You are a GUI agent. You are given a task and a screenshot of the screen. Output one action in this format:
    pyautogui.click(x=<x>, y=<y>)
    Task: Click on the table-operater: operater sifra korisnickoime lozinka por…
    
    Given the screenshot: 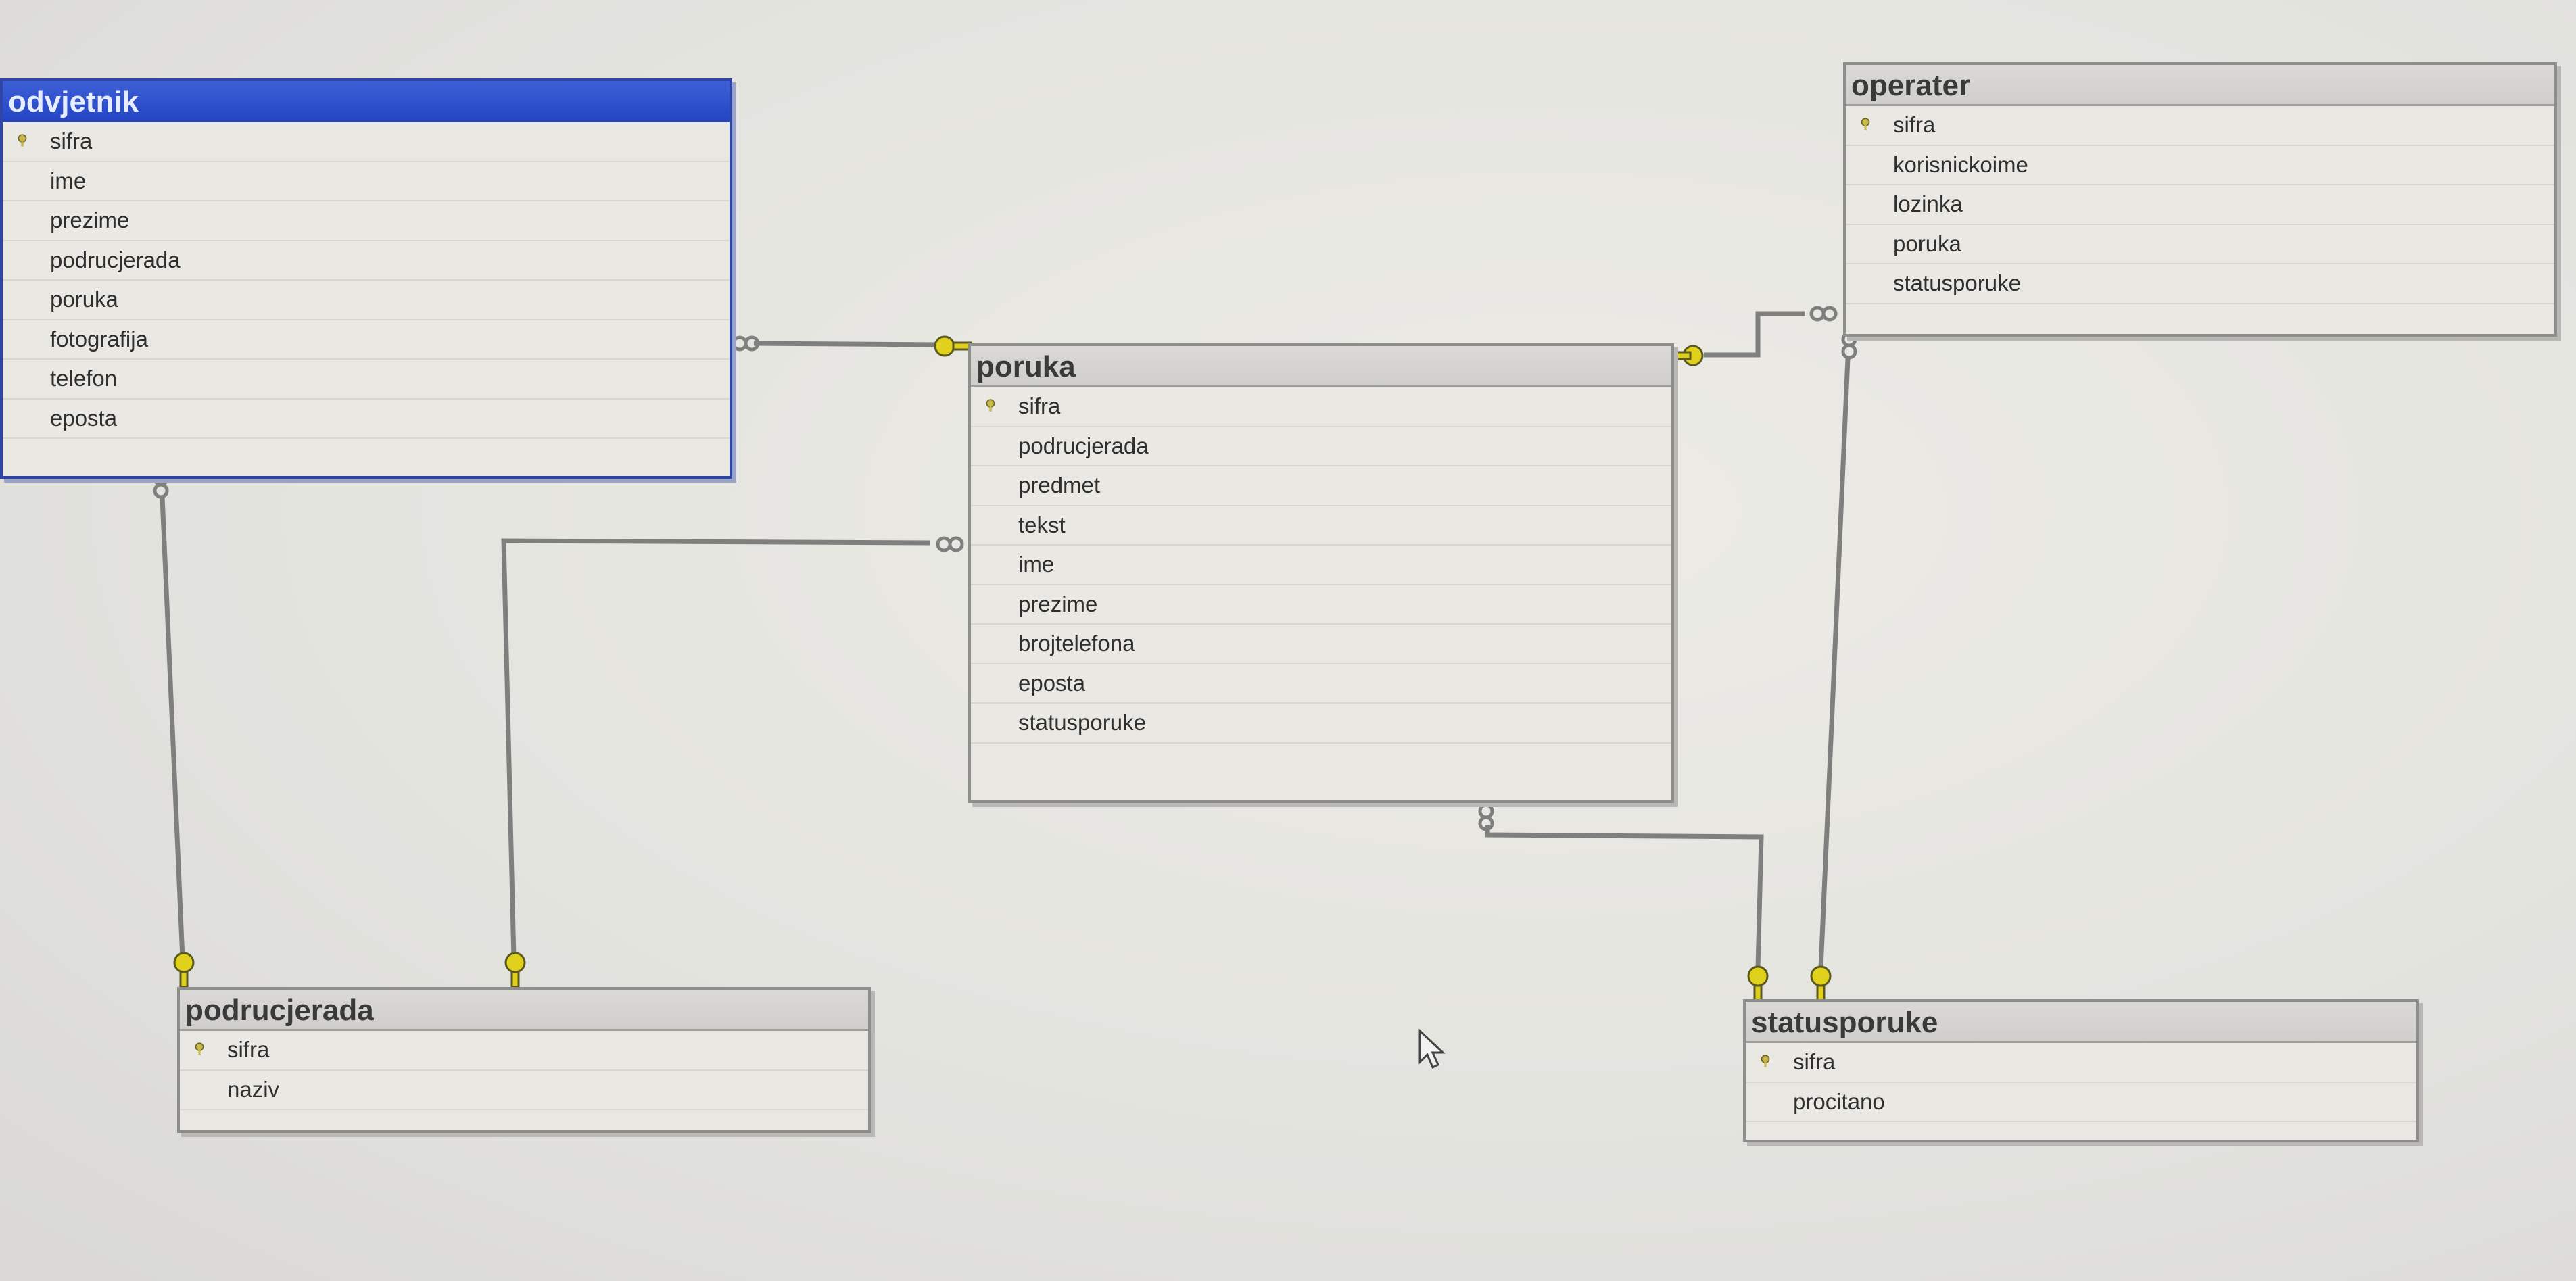 What is the action you would take?
    pyautogui.click(x=2200, y=199)
    